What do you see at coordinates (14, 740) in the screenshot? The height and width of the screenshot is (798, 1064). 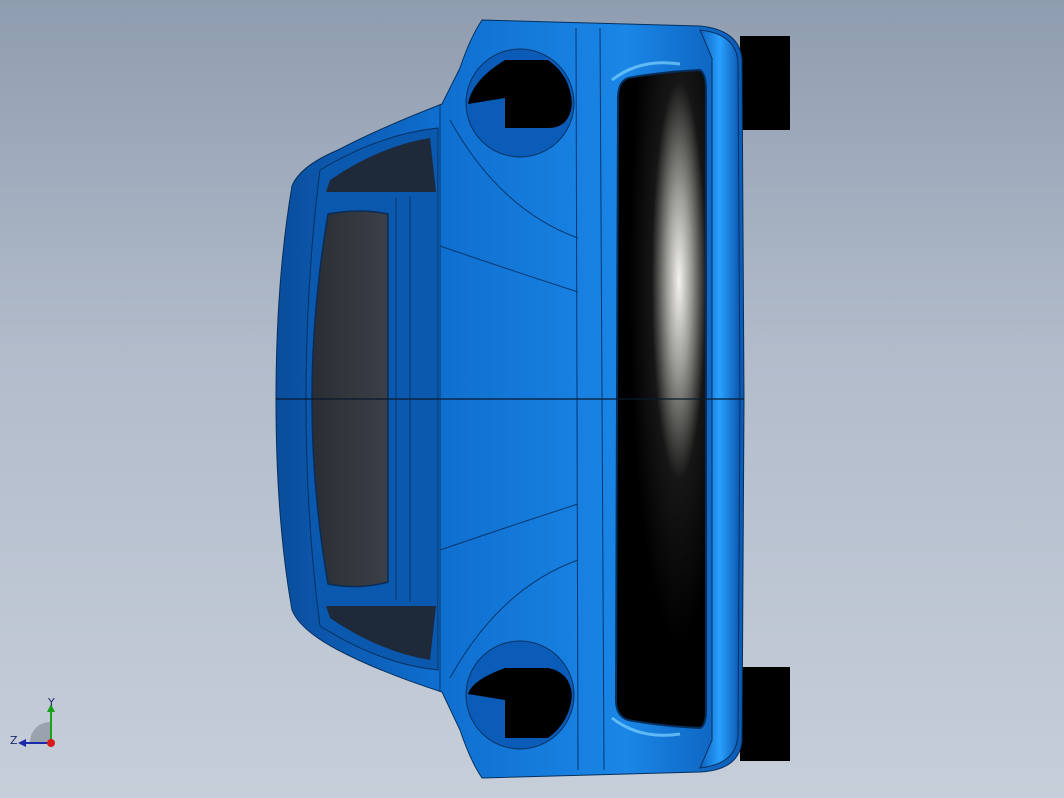 I see `z-axis-label: Z` at bounding box center [14, 740].